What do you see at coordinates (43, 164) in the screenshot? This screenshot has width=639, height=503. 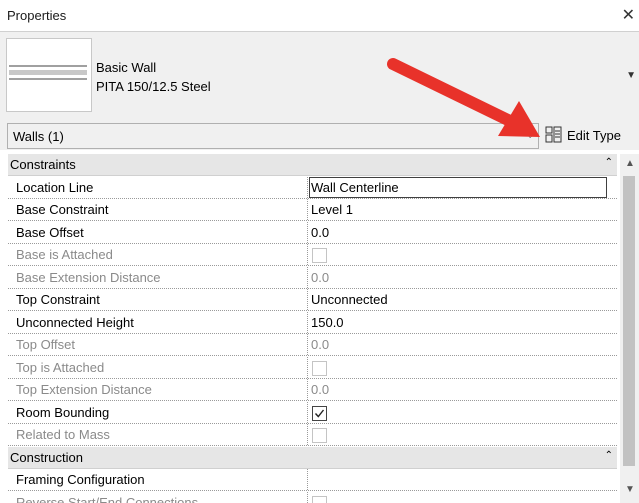 I see `group-label: Constraints` at bounding box center [43, 164].